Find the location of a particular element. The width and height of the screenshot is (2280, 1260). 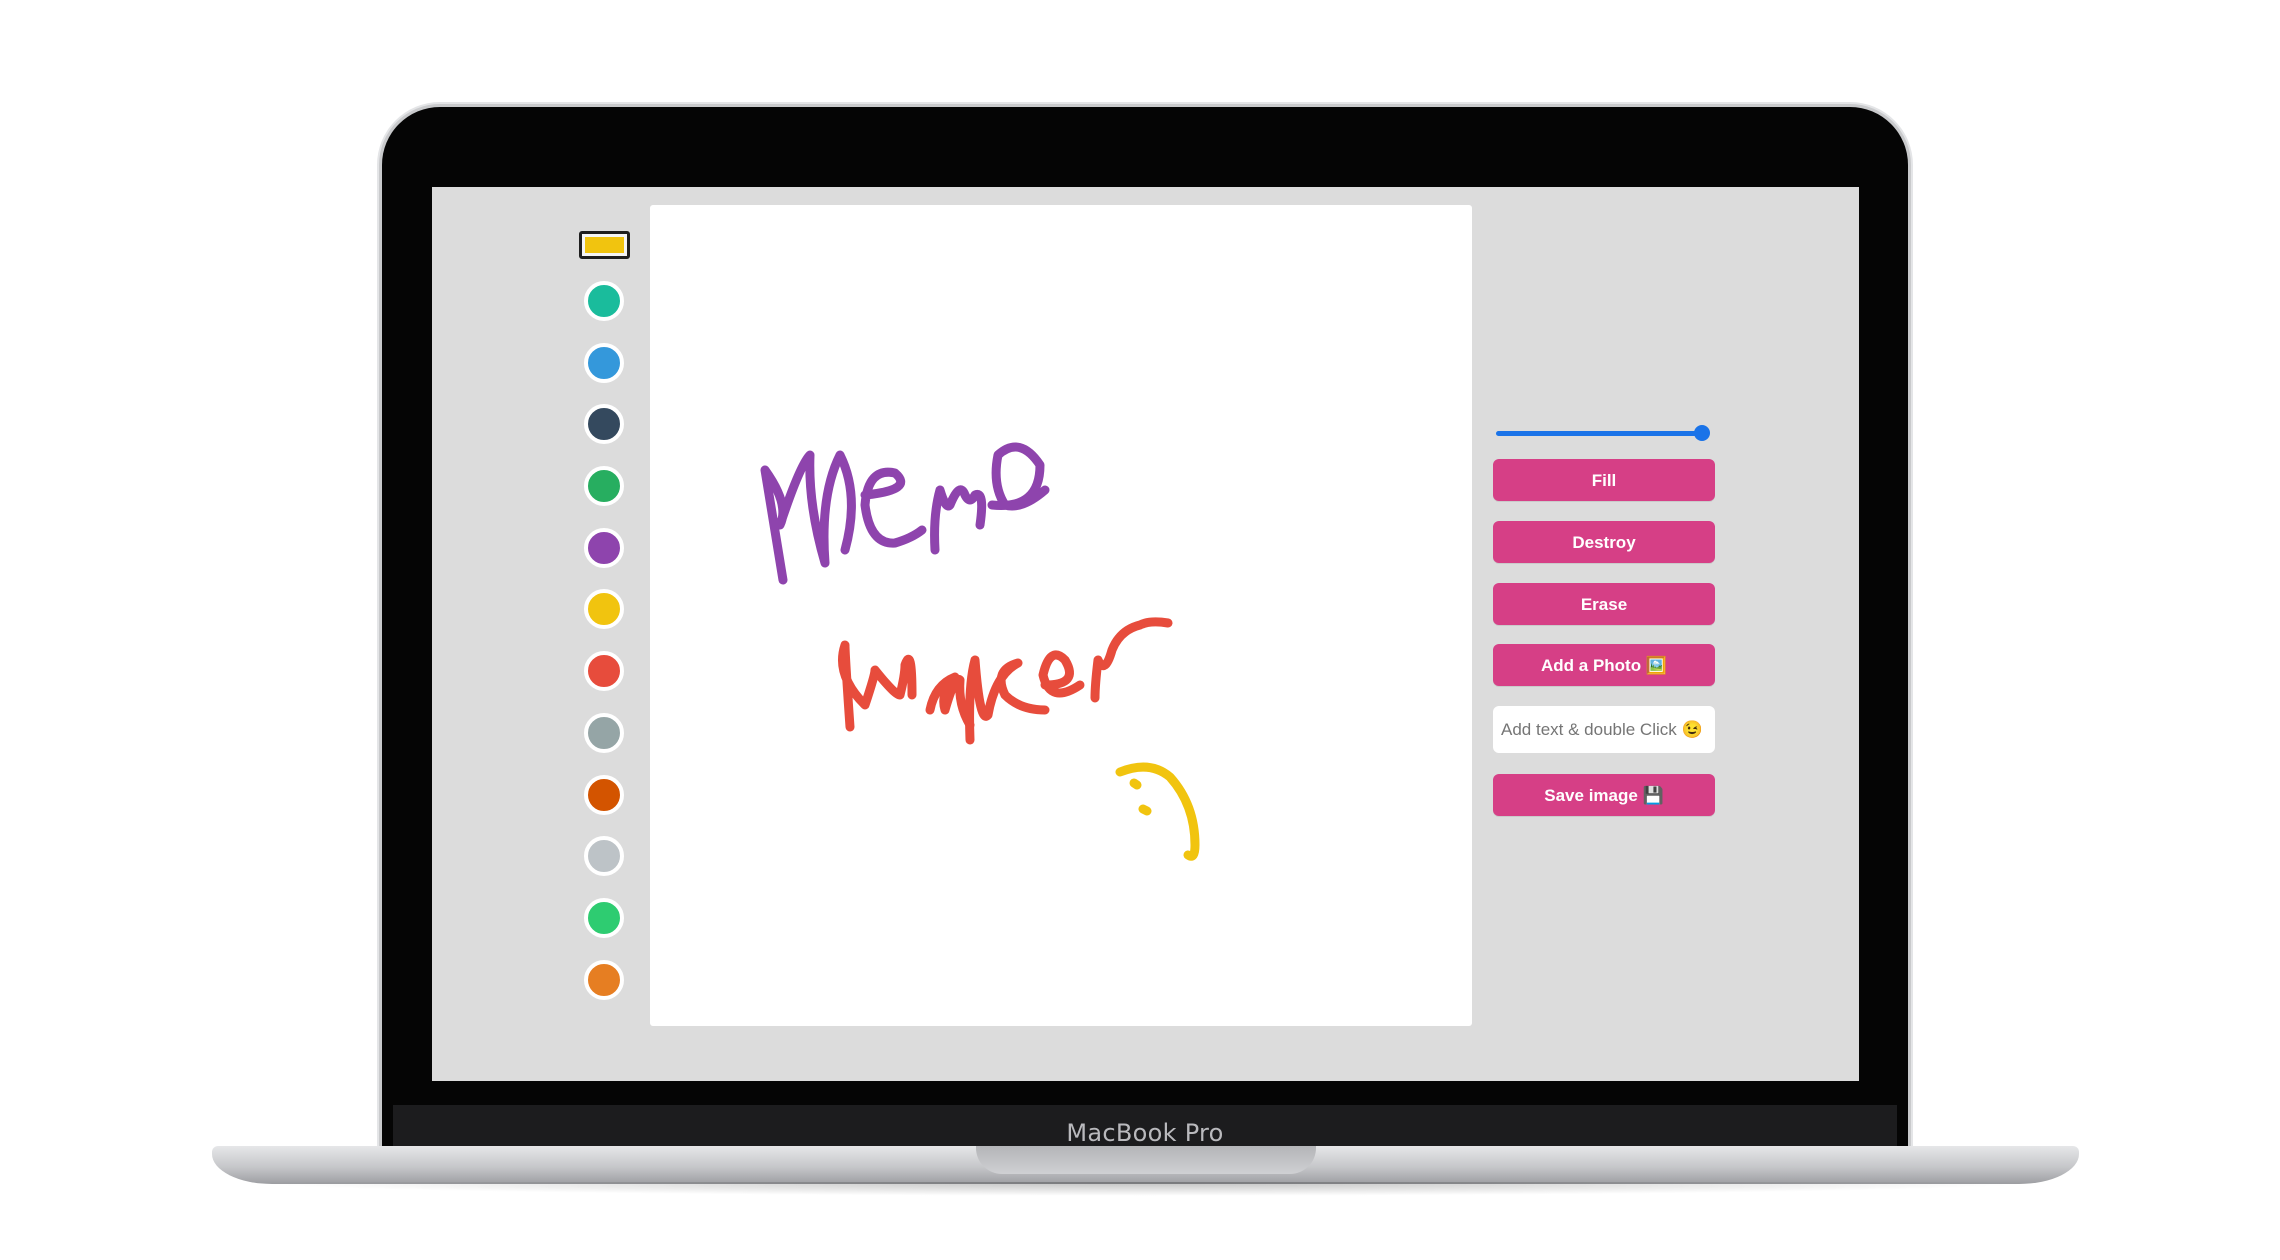

maker-stroke is located at coordinates (1005, 681).